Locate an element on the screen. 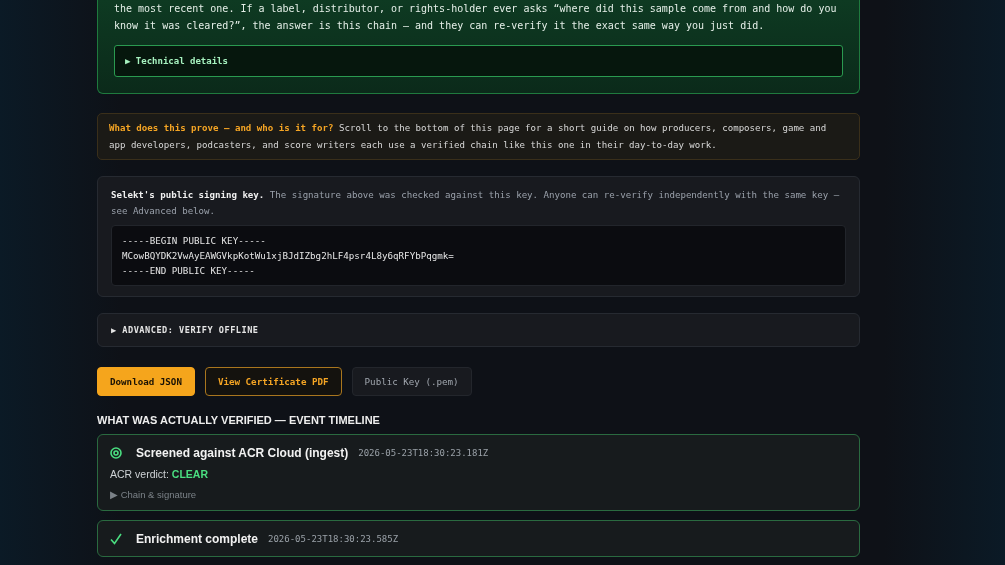 The image size is (1005, 565). event-timestamp: 2026-05-23T18:30:23.585Z is located at coordinates (333, 539).